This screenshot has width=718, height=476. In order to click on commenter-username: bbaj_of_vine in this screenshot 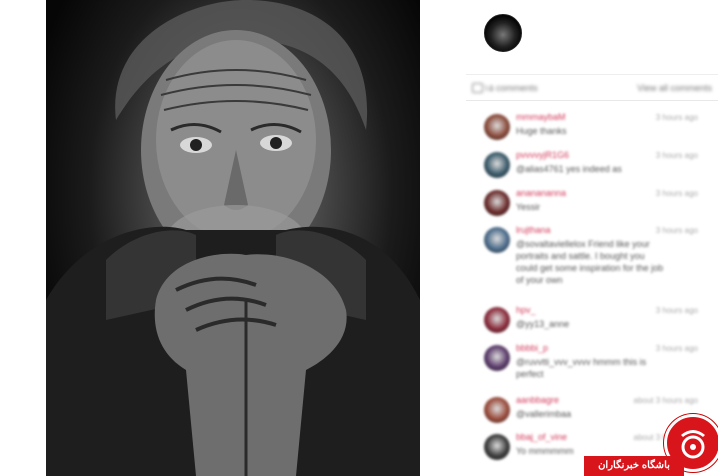, I will do `click(541, 437)`.